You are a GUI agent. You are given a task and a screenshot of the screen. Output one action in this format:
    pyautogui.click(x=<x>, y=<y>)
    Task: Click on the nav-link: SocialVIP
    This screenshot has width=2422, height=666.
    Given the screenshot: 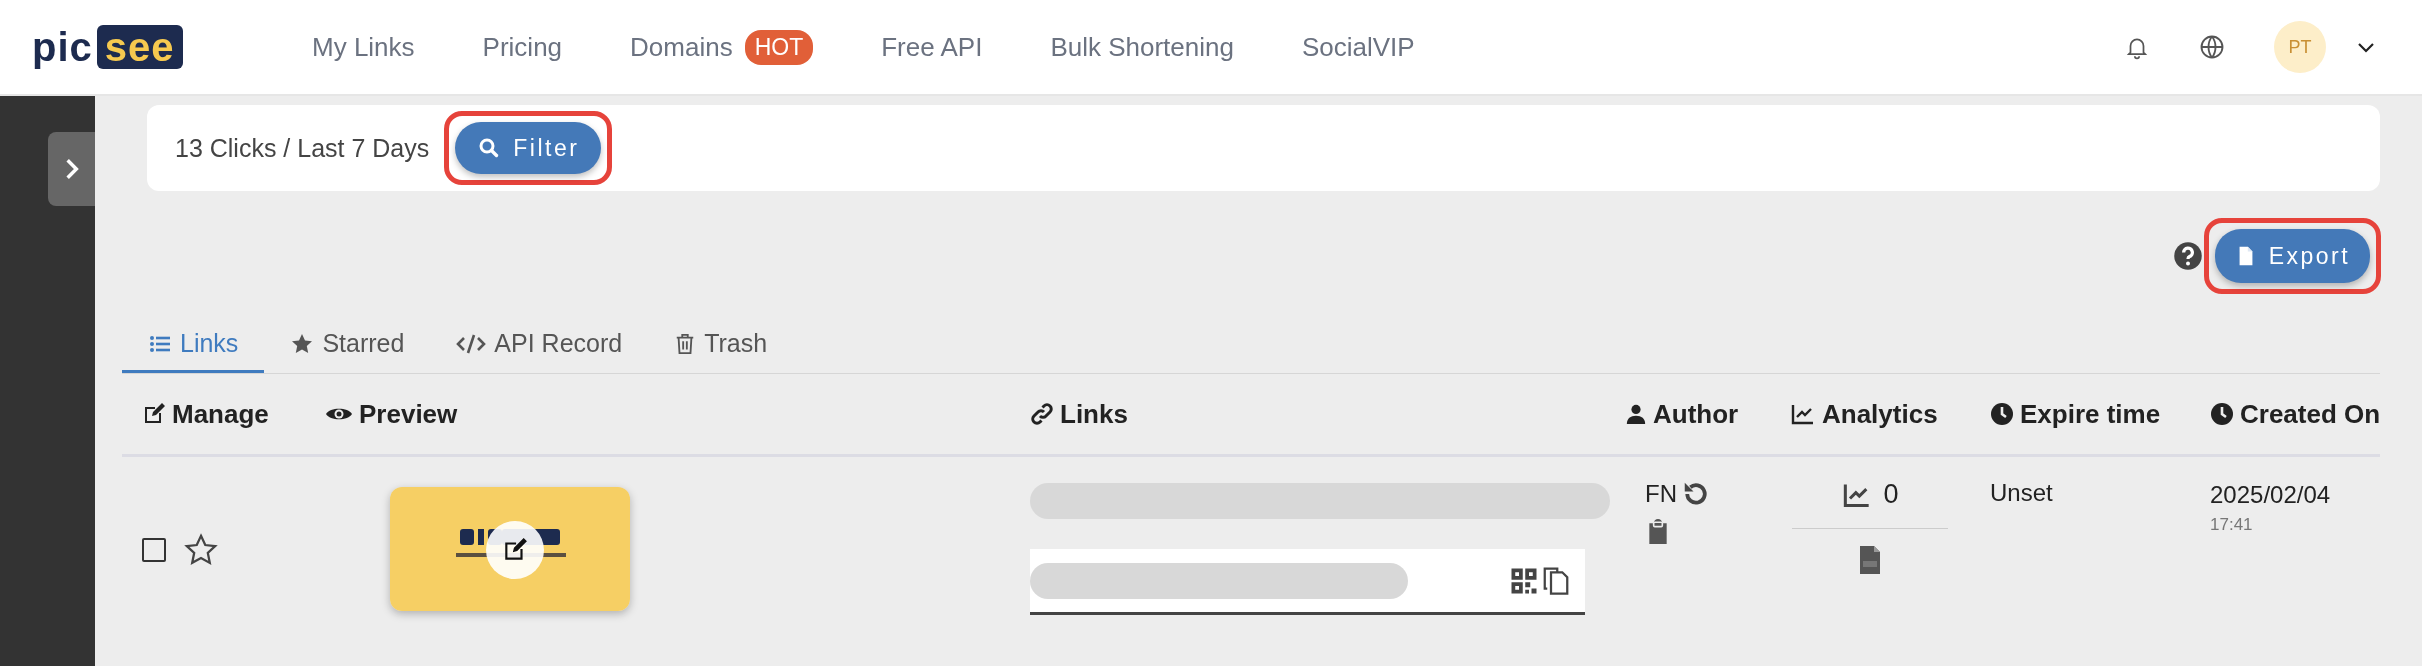 What is the action you would take?
    pyautogui.click(x=1358, y=47)
    